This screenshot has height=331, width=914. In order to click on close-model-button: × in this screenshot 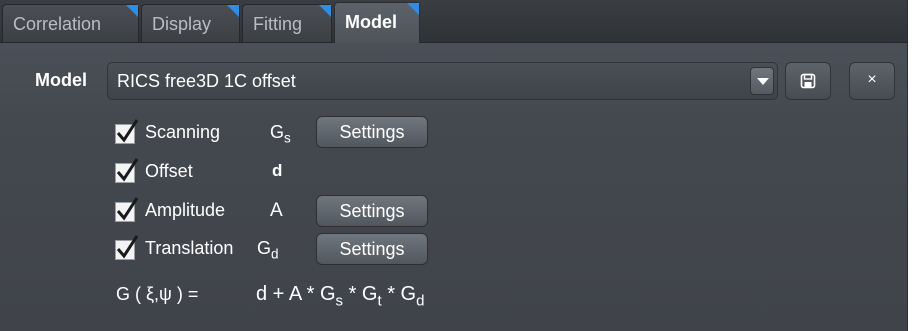, I will do `click(872, 81)`.